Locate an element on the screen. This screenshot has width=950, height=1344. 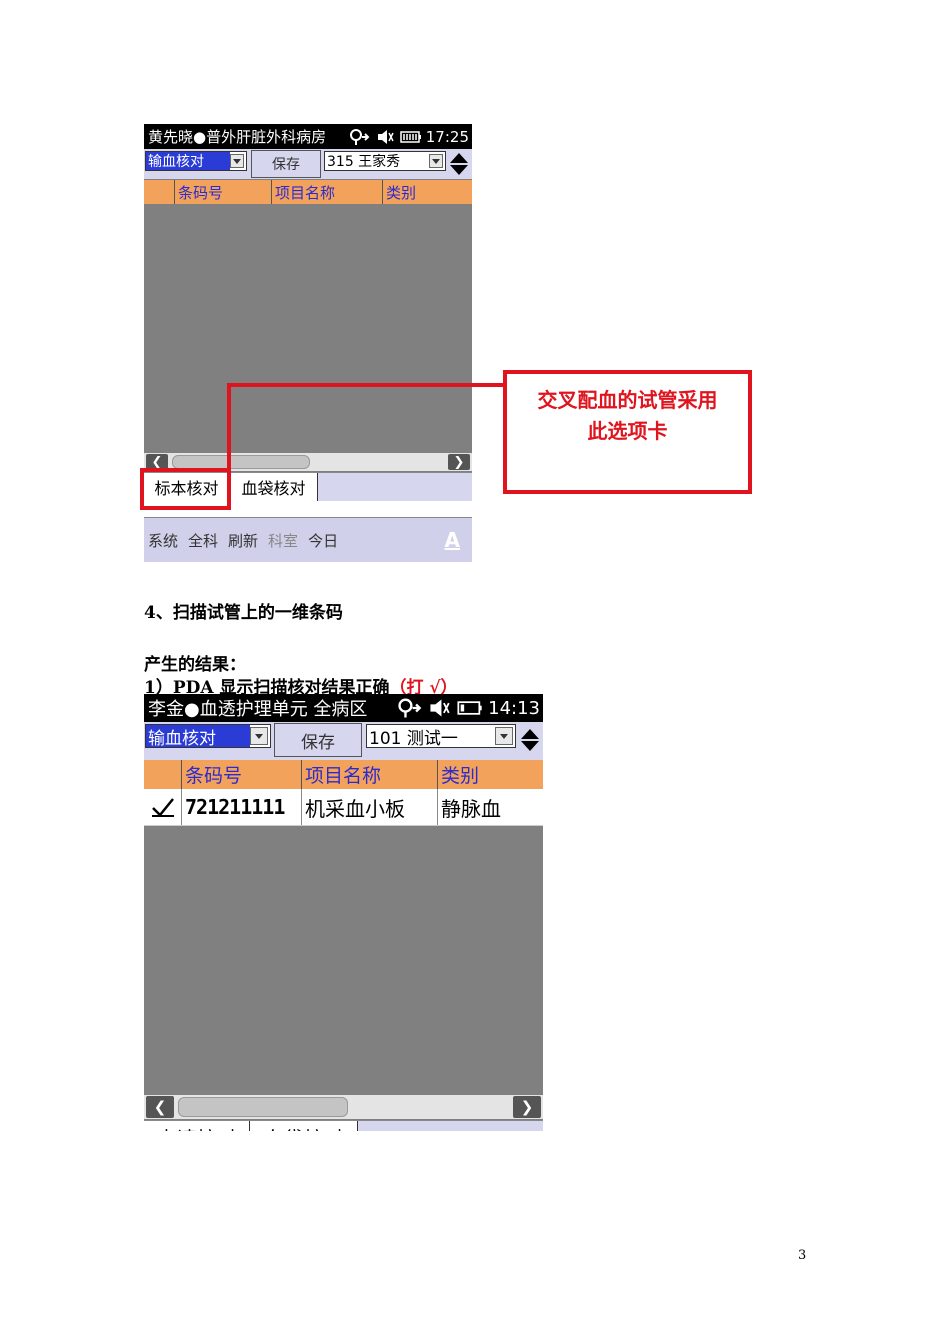
row-checkbox is located at coordinates (162, 807).